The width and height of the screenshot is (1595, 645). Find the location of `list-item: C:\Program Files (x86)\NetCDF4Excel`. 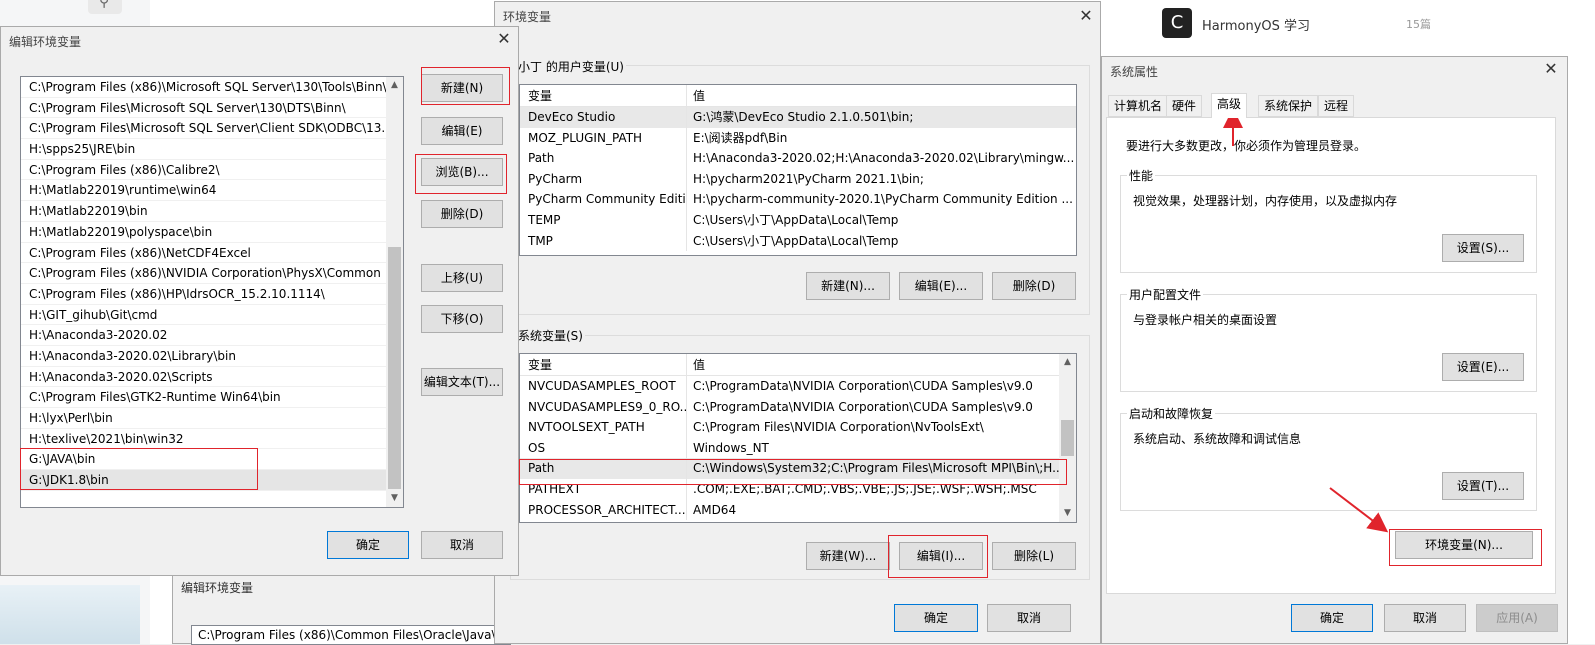

list-item: C:\Program Files (x86)\NetCDF4Excel is located at coordinates (203, 253).